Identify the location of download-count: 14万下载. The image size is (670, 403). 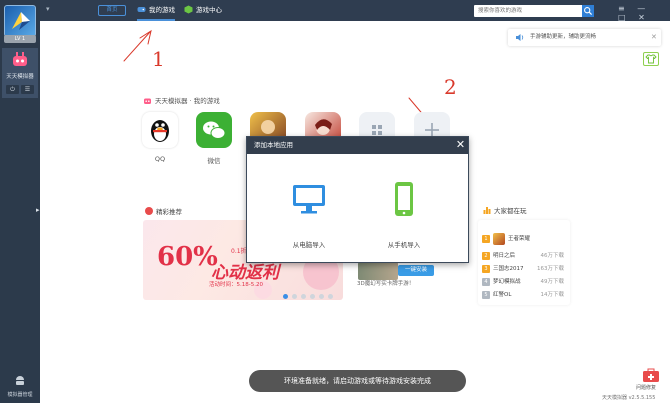
(552, 295).